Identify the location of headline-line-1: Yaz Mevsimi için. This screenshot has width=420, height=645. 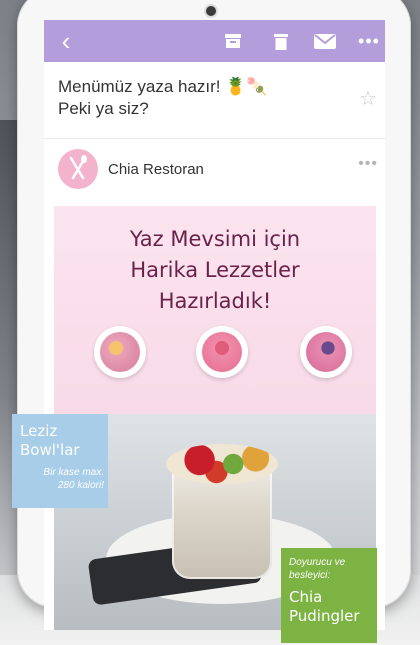
(215, 239).